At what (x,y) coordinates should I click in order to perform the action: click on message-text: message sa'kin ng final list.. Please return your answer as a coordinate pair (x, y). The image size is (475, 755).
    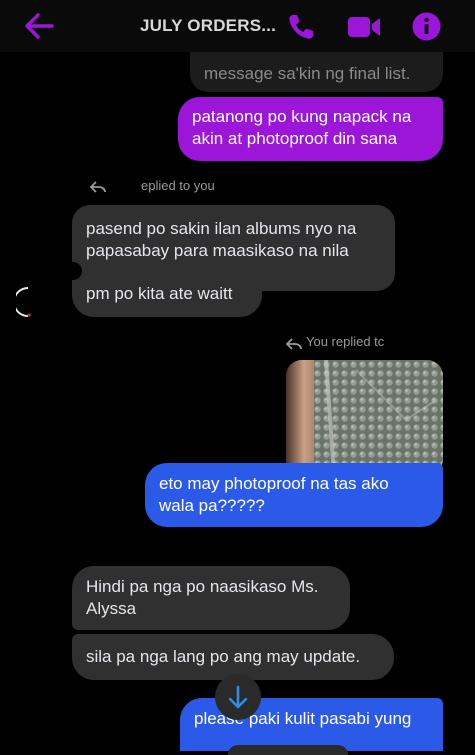
    Looking at the image, I should click on (307, 73).